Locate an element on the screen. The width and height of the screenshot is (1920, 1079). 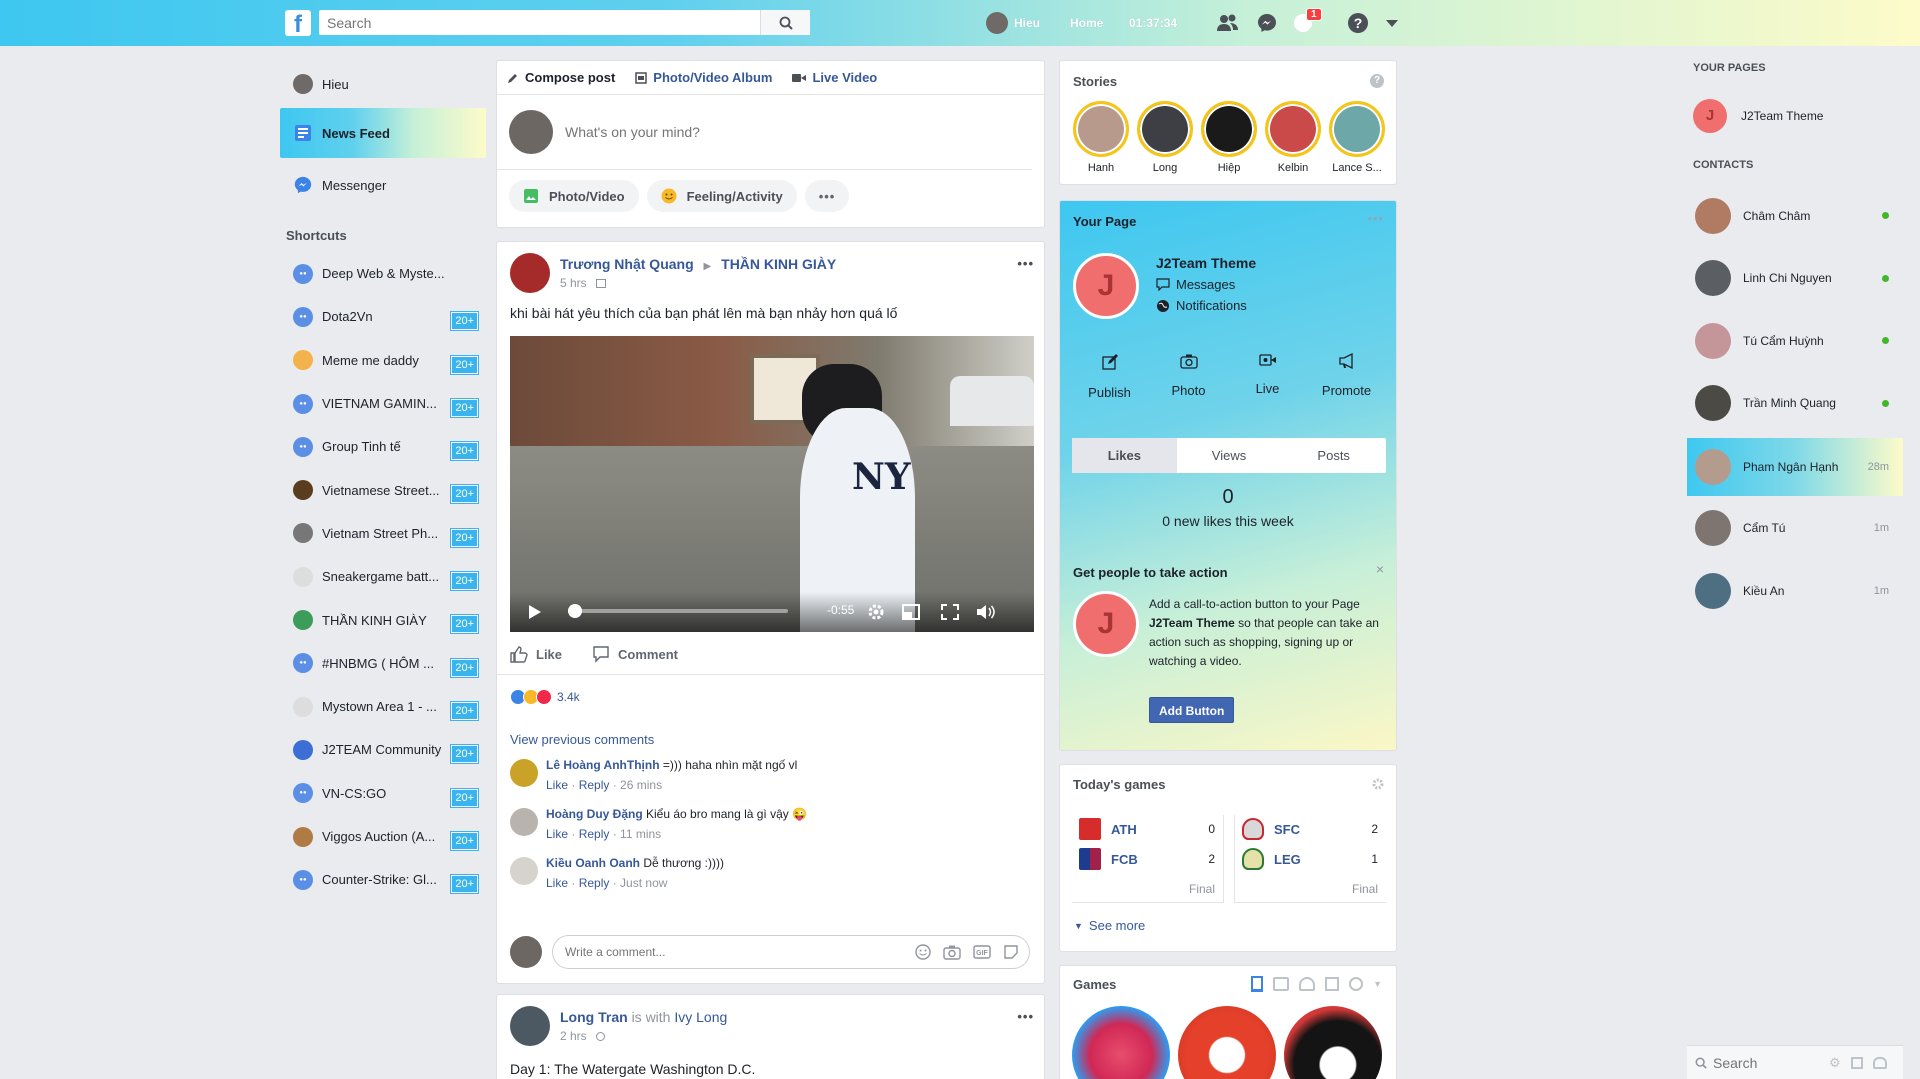
page-name: J2Team Theme is located at coordinates (1206, 263).